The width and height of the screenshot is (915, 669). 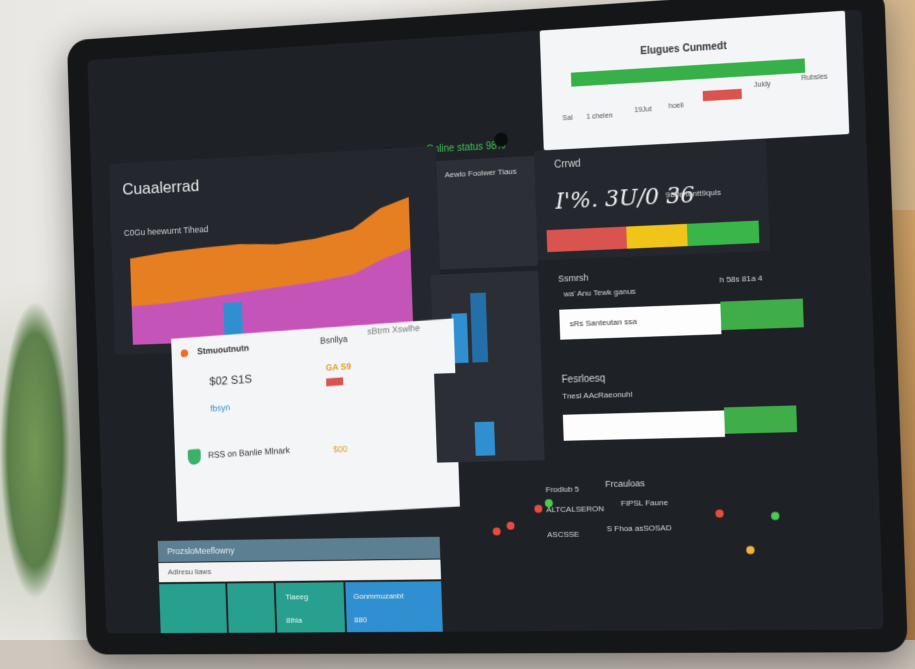 I want to click on bottom-bar-title: ProzsloMeeflowny, so click(x=201, y=551).